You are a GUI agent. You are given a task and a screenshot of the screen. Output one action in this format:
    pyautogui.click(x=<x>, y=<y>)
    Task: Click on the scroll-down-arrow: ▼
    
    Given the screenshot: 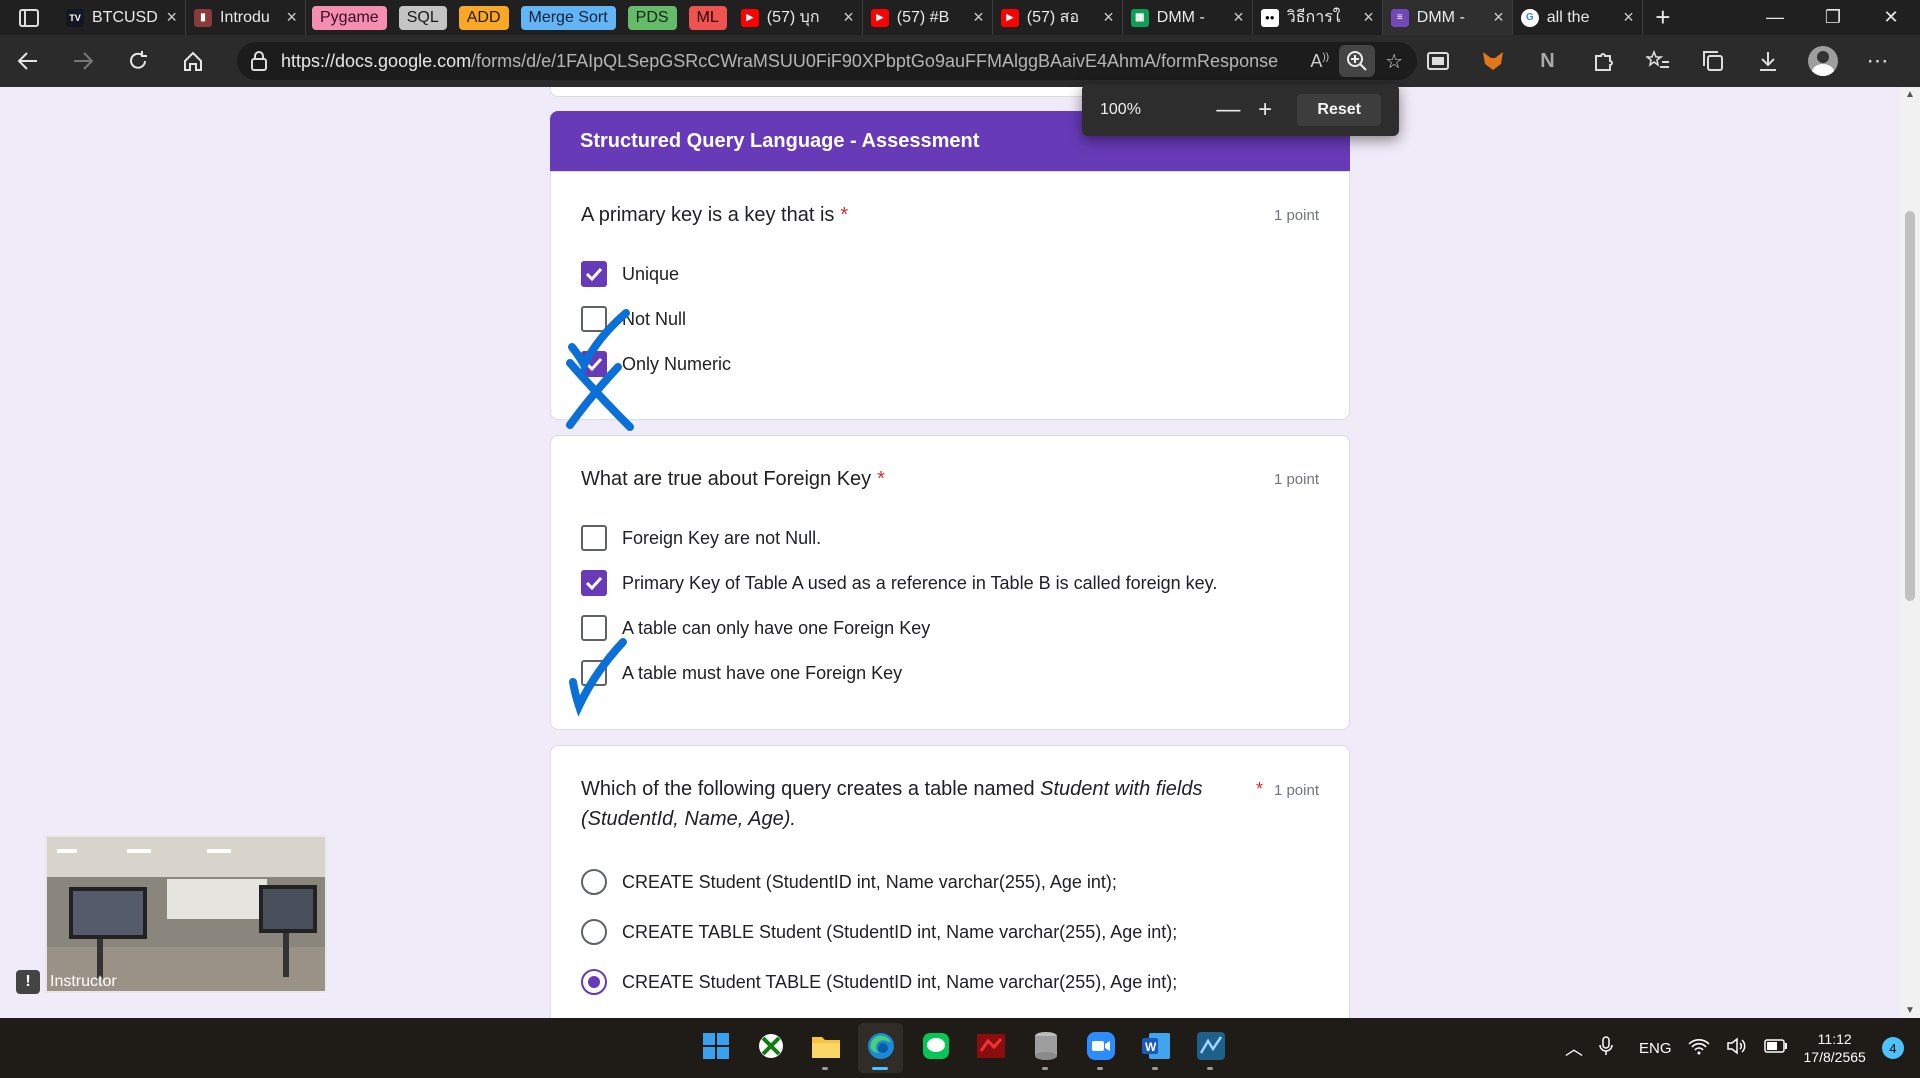 What is the action you would take?
    pyautogui.click(x=1910, y=1010)
    